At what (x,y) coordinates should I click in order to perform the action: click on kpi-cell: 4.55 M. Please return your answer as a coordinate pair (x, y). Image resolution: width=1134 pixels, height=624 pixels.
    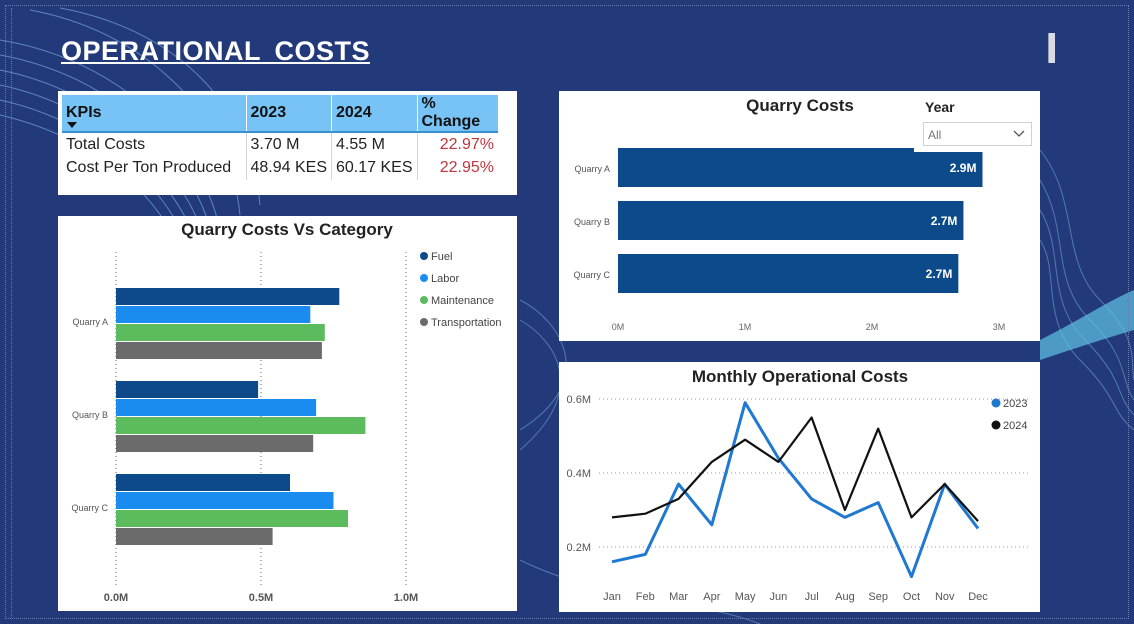
    Looking at the image, I should click on (374, 144).